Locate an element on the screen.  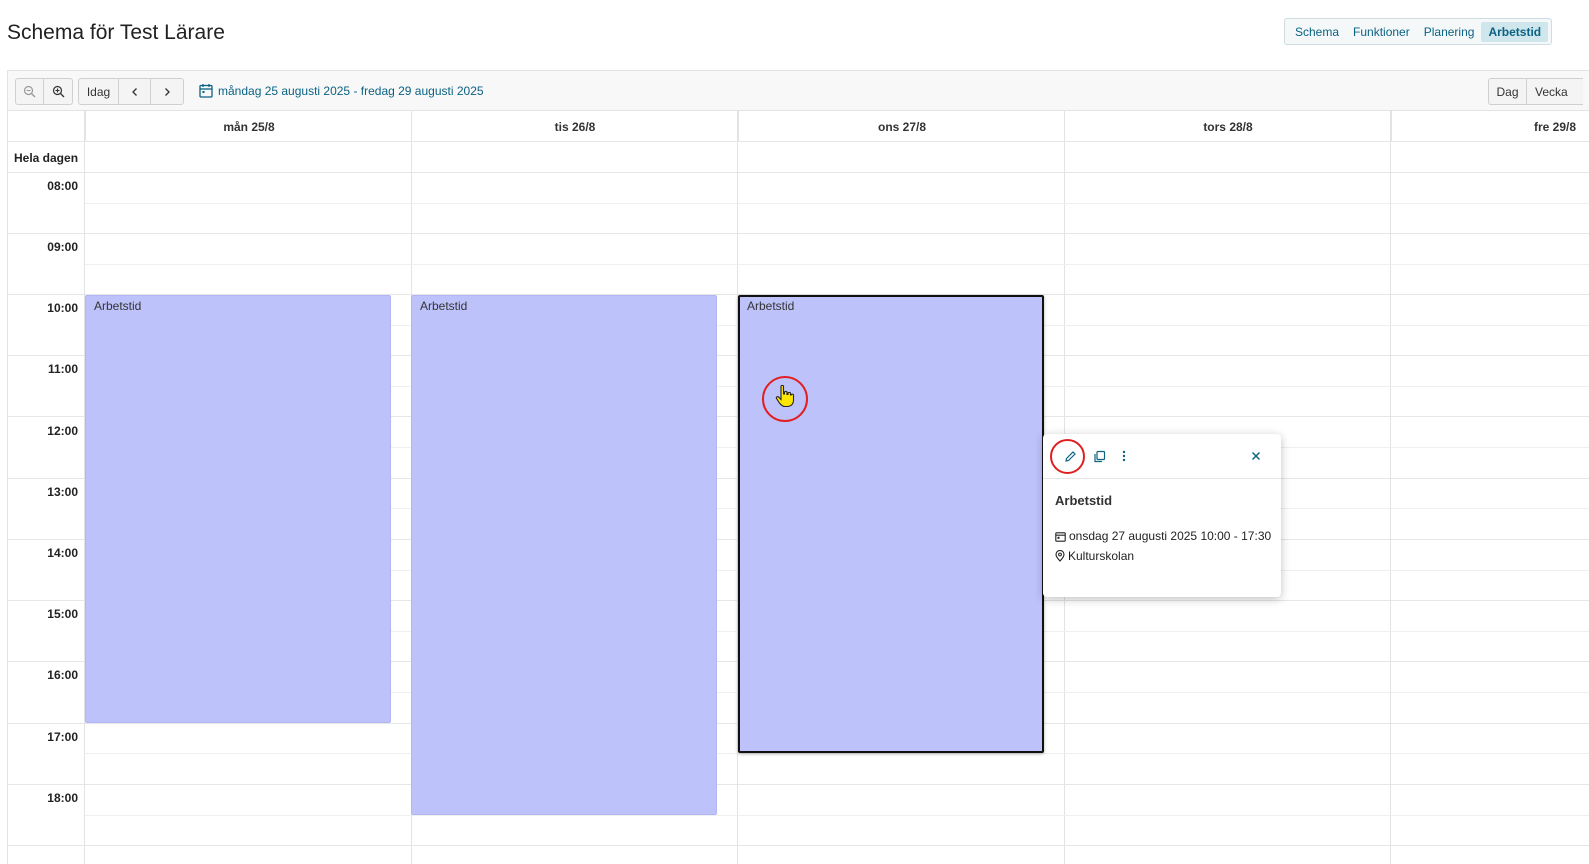
more-vertical-icon is located at coordinates (1124, 456).